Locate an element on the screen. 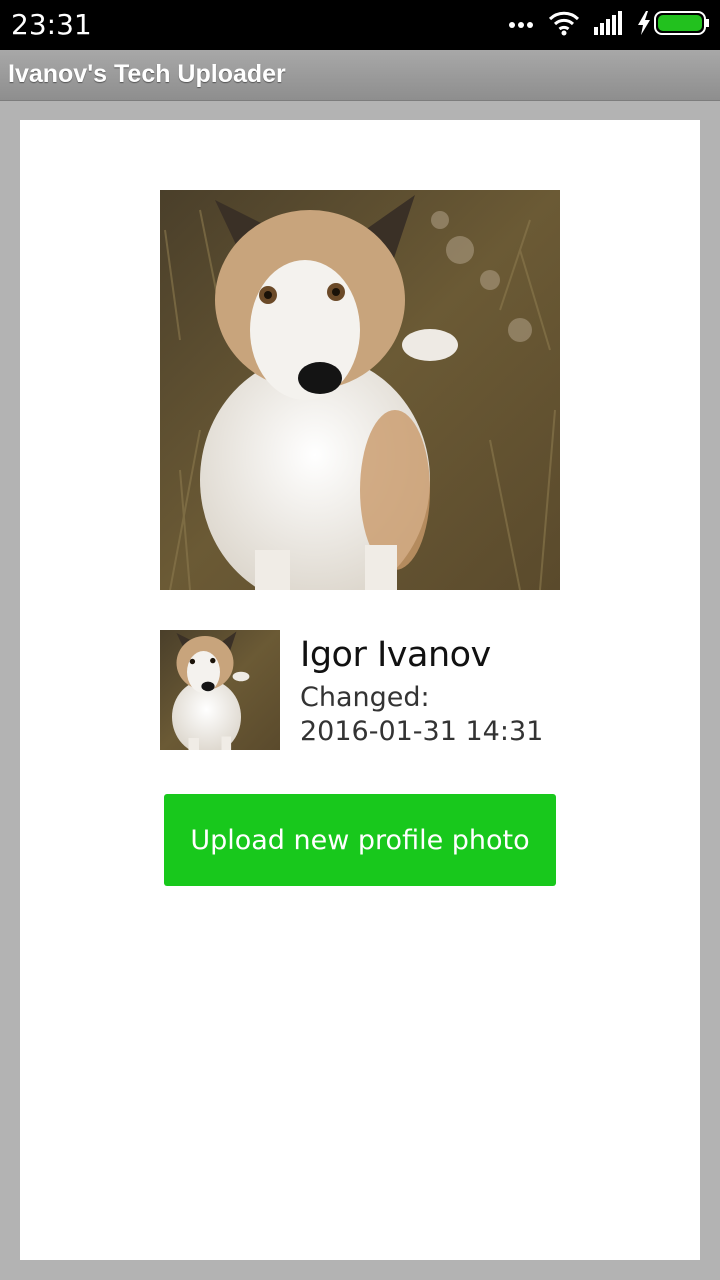 Image resolution: width=720 pixels, height=1280 pixels. profile-photo-thumbnail is located at coordinates (220, 690).